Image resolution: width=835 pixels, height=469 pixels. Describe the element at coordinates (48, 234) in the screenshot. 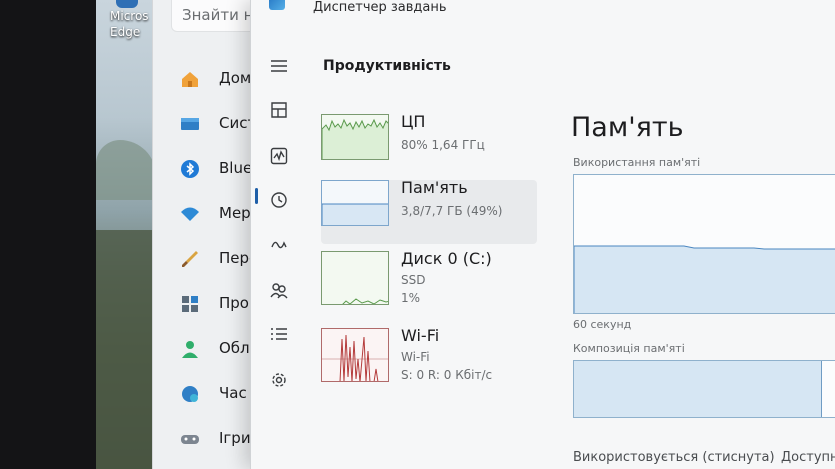

I see `monitor-bezel` at that location.